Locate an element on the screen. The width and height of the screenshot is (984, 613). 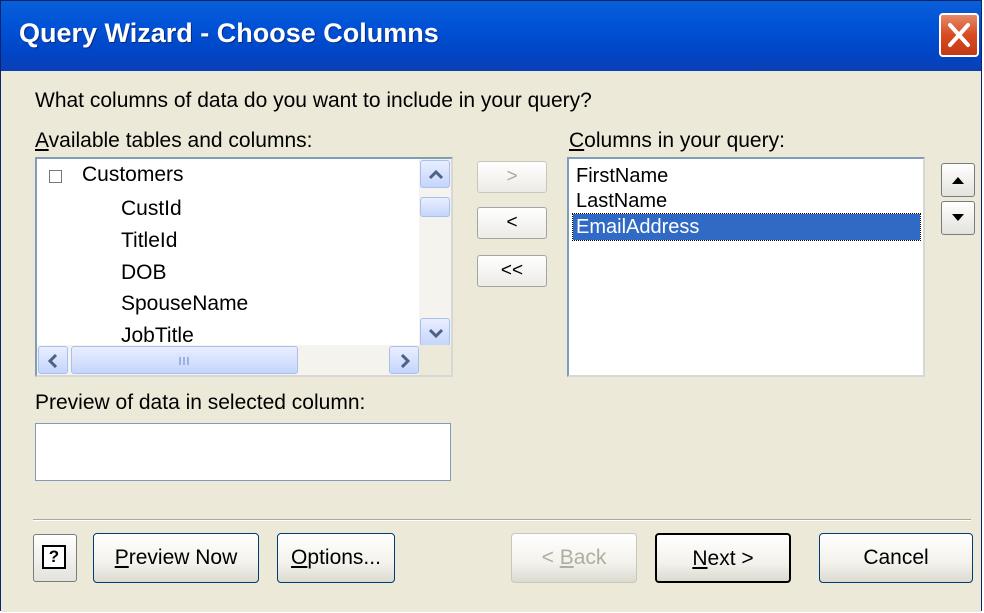
help-icon: ? is located at coordinates (54, 557).